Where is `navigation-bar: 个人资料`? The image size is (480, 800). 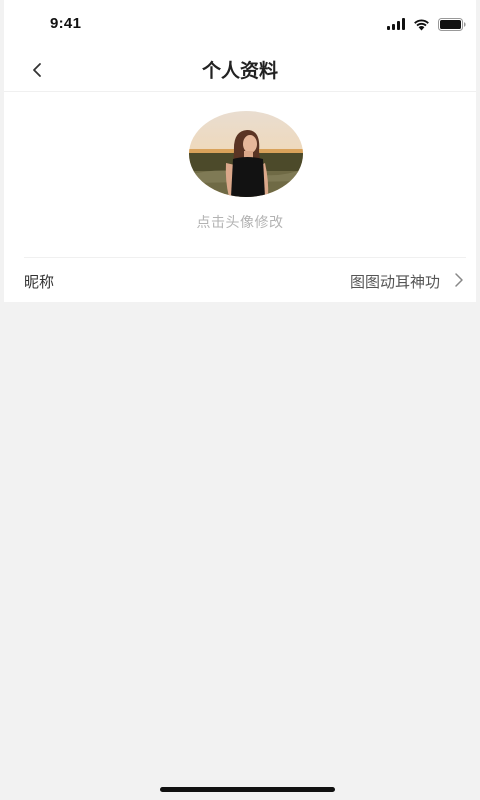 navigation-bar: 个人资料 is located at coordinates (240, 69).